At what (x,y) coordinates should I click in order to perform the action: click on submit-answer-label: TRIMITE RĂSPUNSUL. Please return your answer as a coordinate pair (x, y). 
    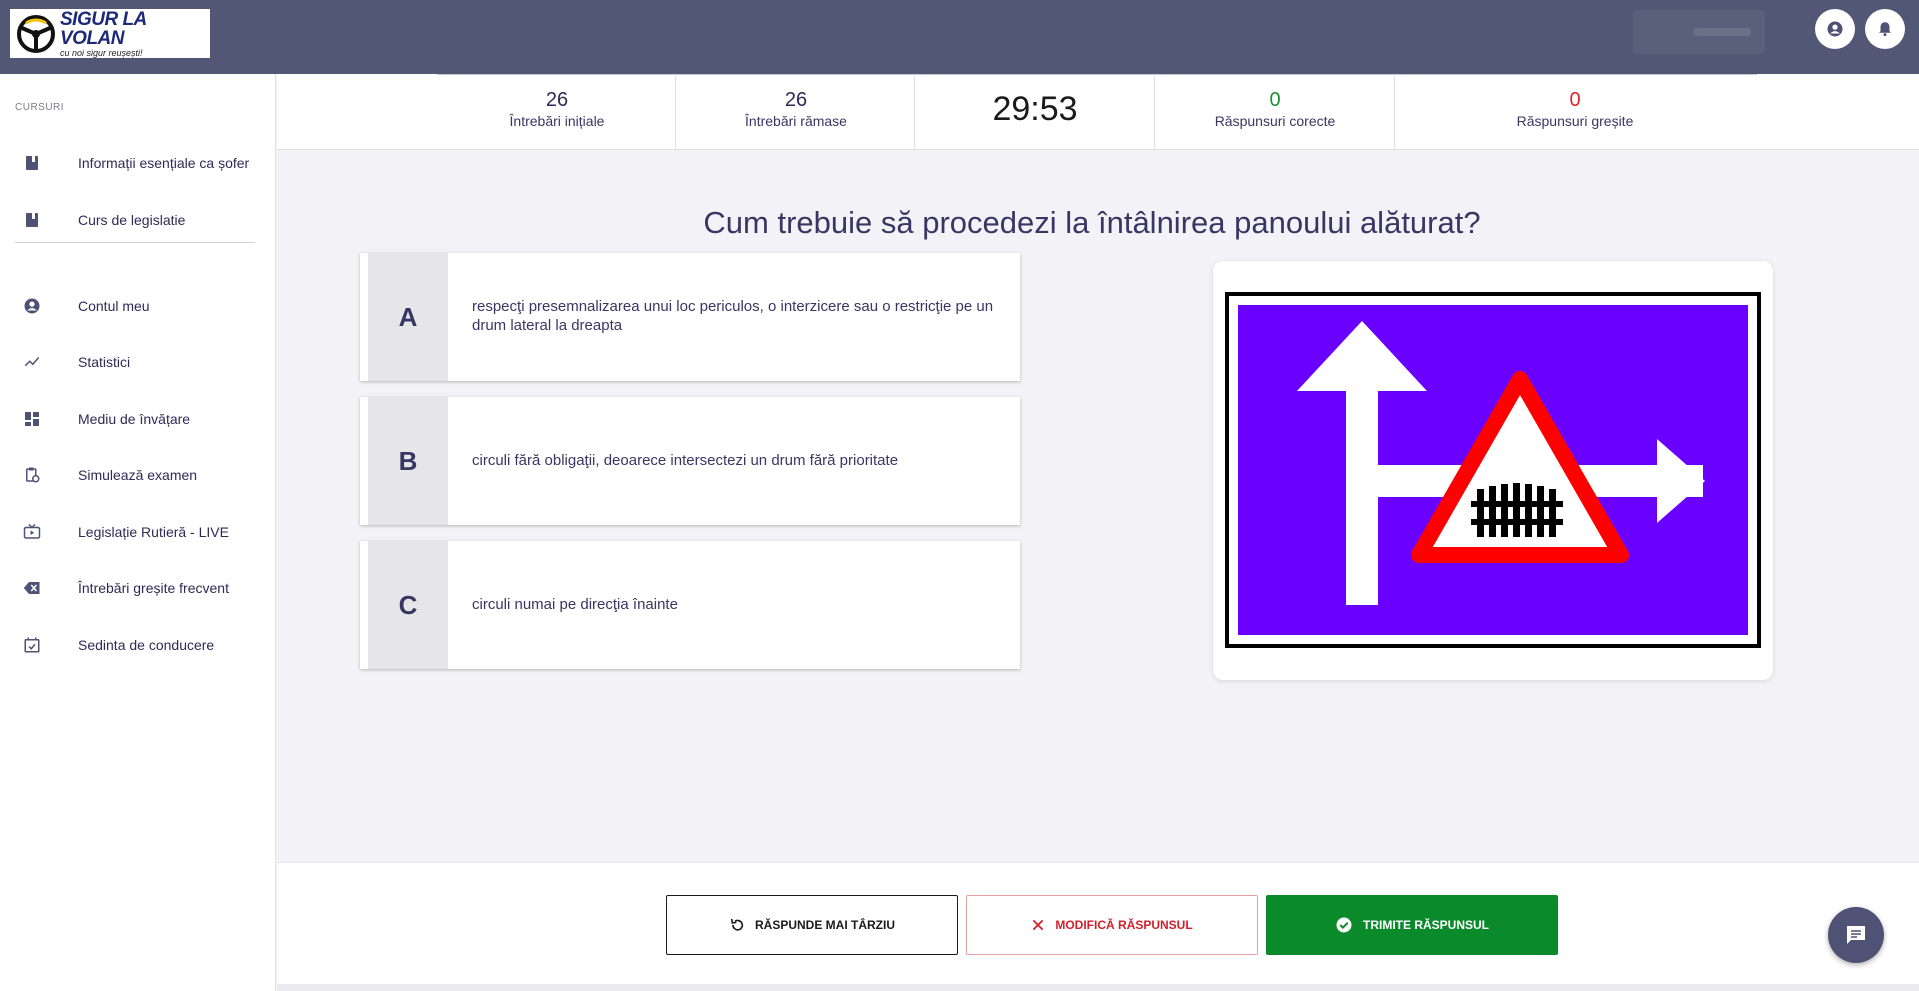
    Looking at the image, I should click on (1426, 925).